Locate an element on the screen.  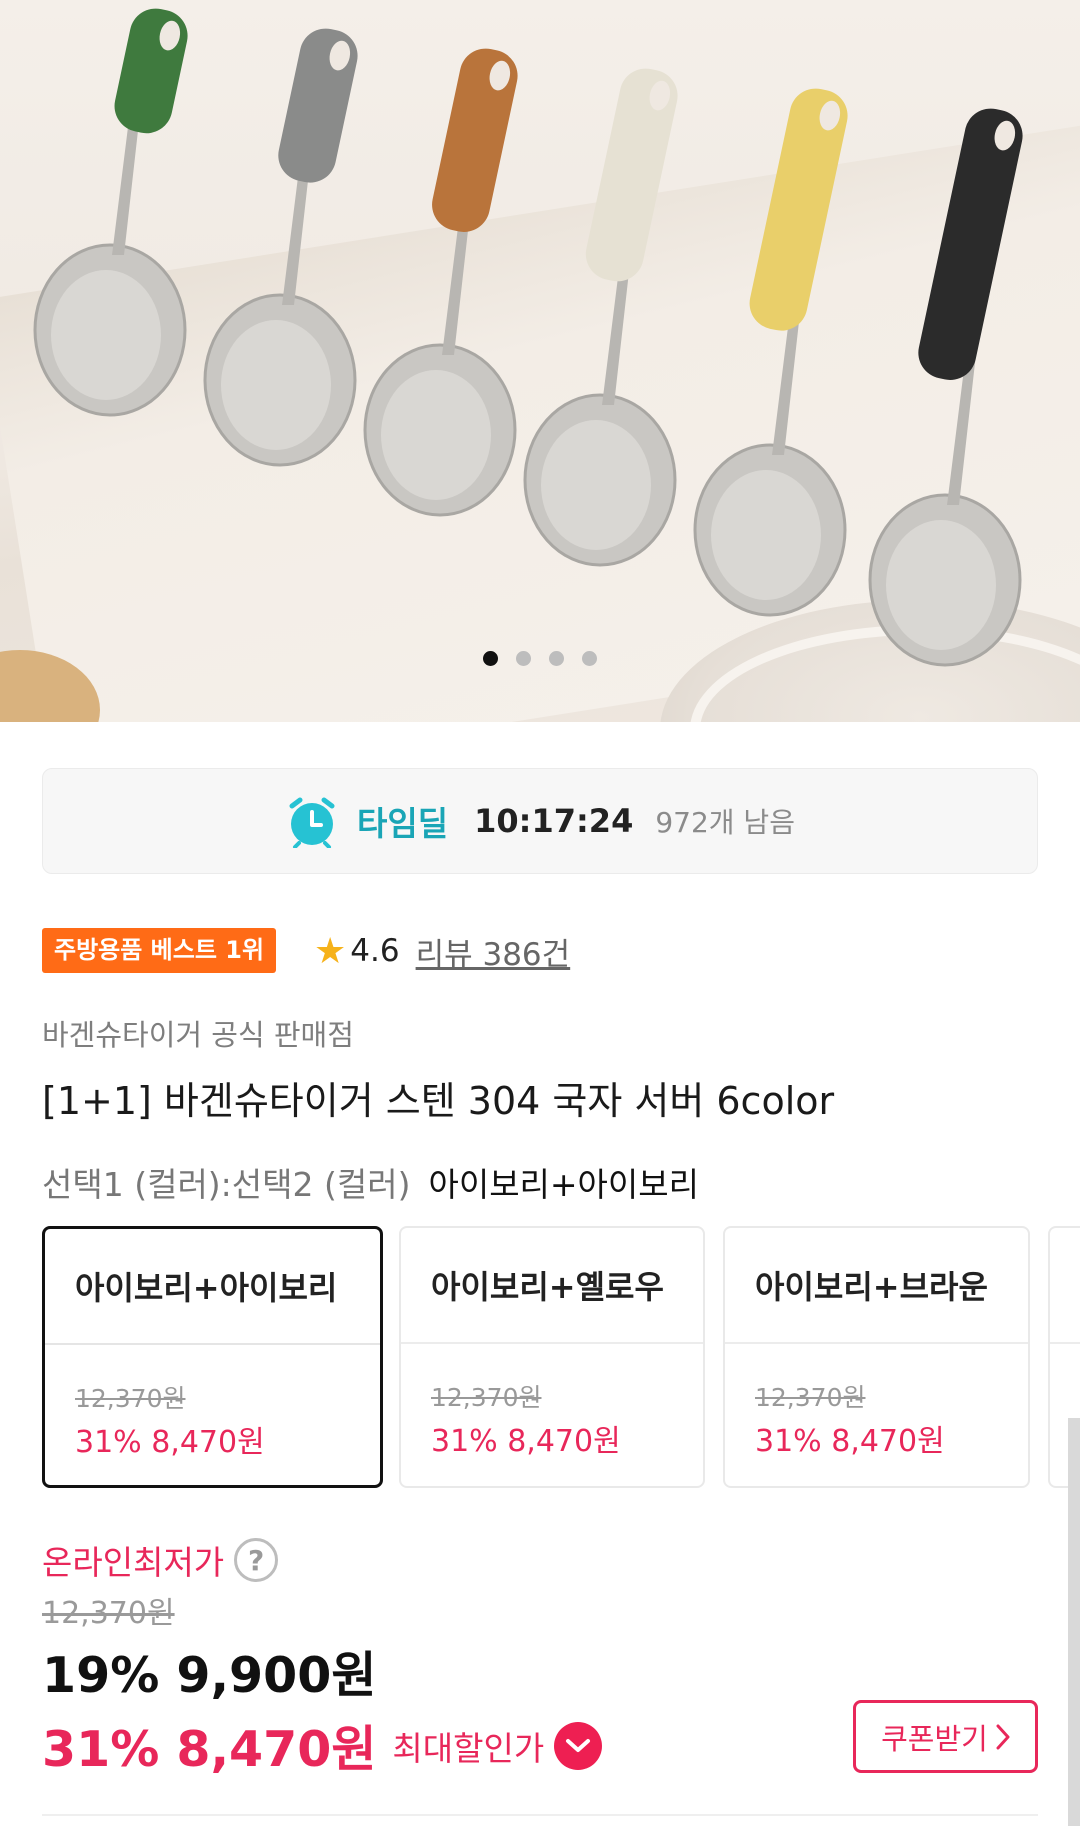
time-deal-bar: 타임딜 10:17:24 972개 남음 is located at coordinates (540, 821).